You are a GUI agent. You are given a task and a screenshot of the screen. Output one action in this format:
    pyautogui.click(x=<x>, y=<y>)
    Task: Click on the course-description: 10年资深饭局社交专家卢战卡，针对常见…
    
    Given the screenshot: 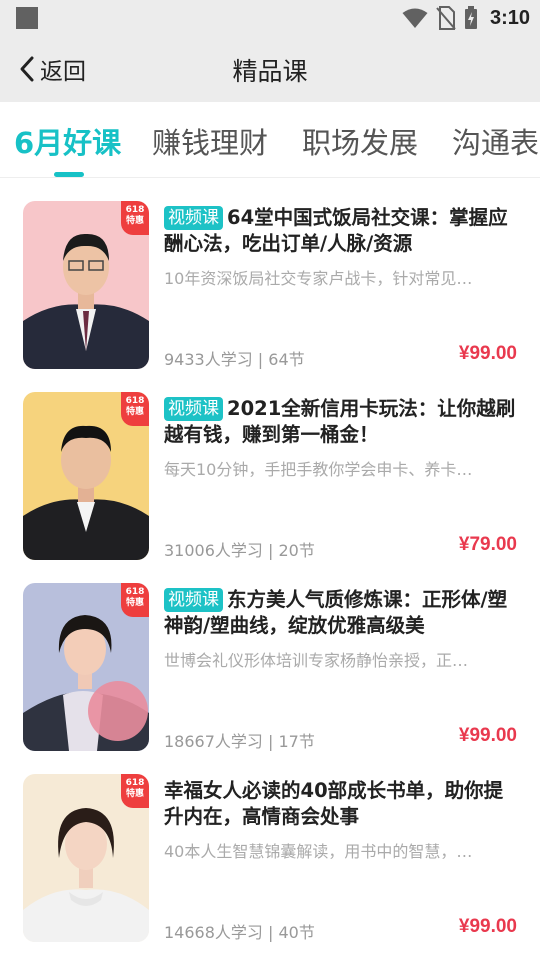 What is the action you would take?
    pyautogui.click(x=318, y=278)
    